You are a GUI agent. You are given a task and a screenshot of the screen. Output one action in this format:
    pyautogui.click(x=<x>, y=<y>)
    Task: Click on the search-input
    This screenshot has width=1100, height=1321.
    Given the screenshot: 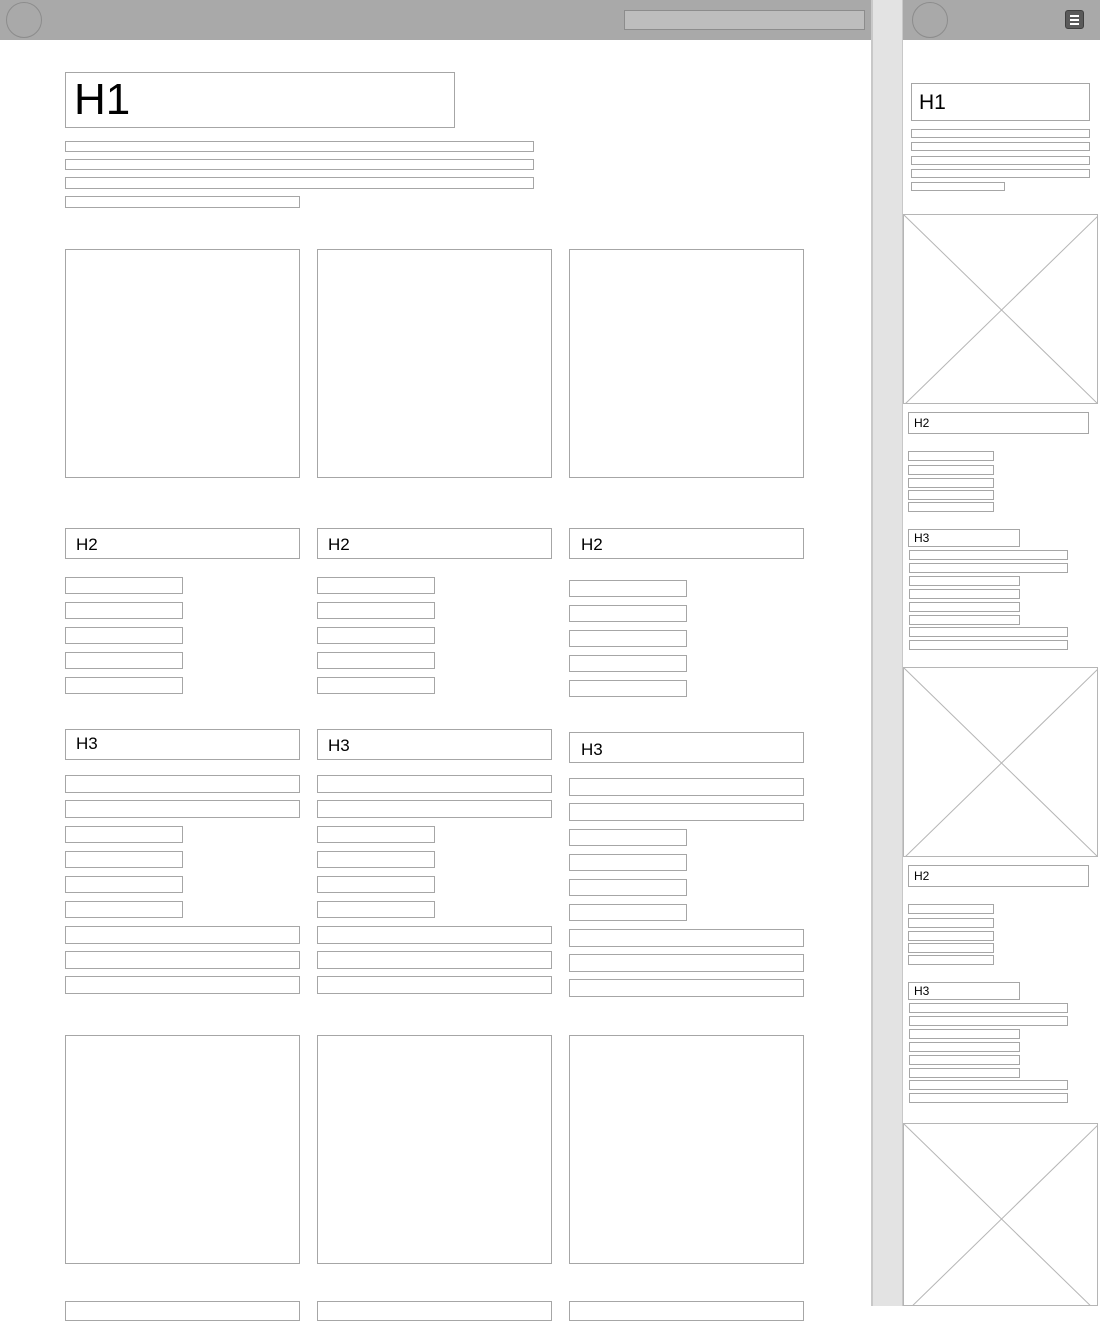 What is the action you would take?
    pyautogui.click(x=744, y=20)
    